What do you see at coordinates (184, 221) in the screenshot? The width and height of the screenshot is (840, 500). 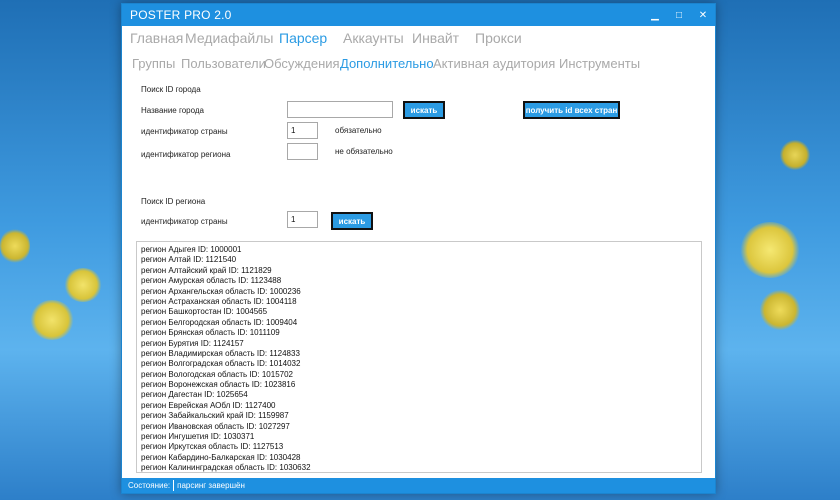 I see `region-country-id-label: идентификатор страны` at bounding box center [184, 221].